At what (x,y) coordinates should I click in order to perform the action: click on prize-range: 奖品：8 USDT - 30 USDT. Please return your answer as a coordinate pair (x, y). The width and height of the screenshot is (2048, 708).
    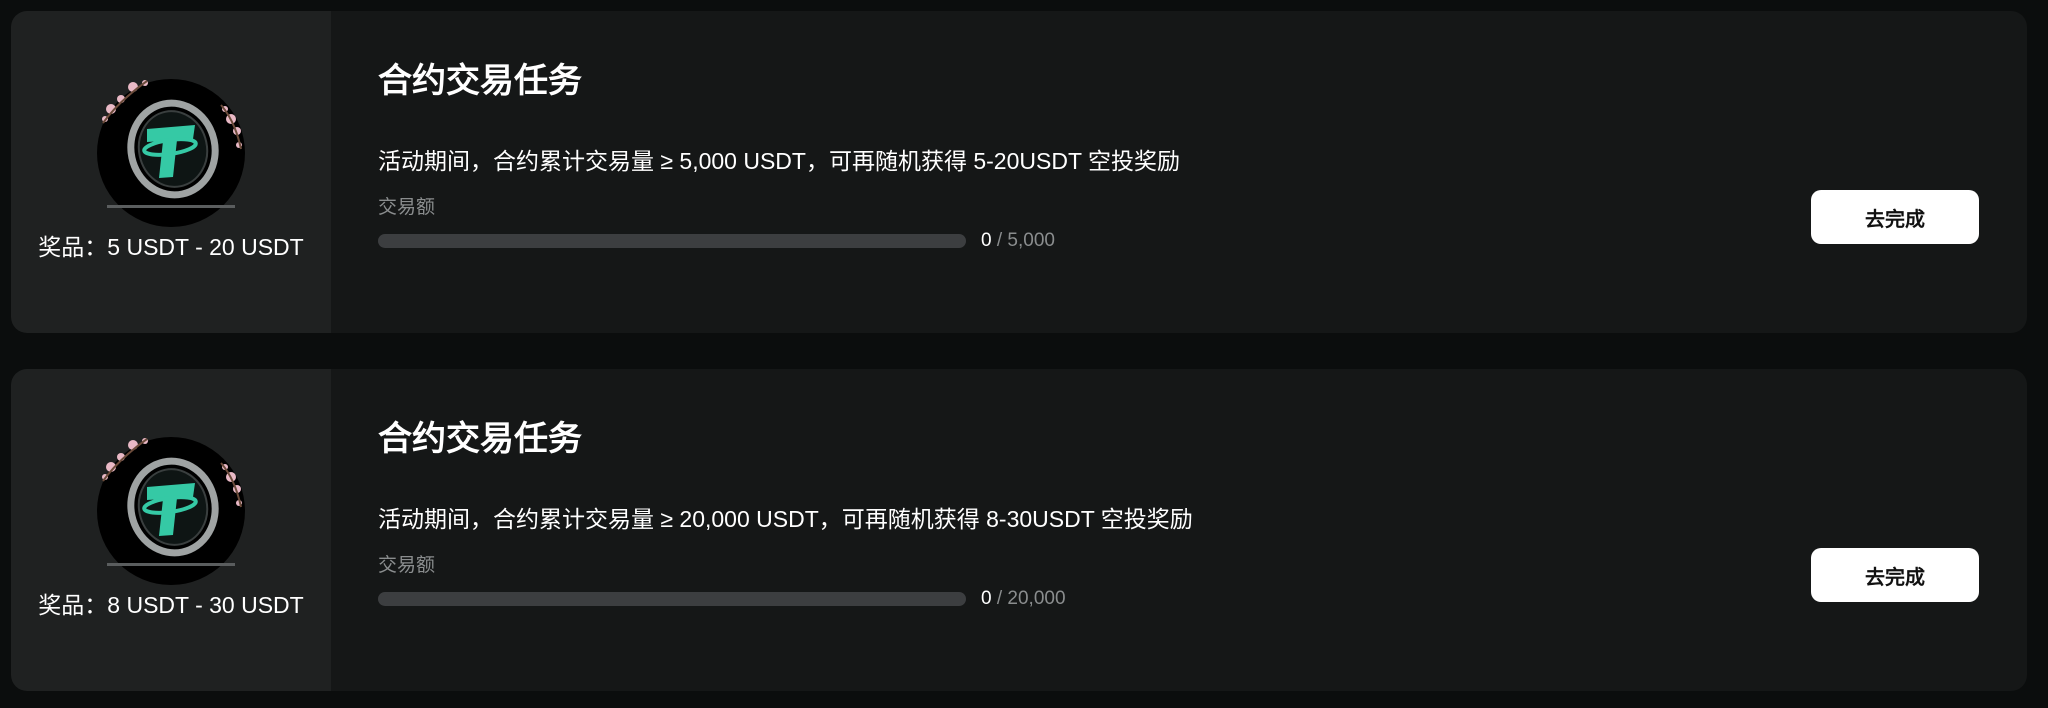
    Looking at the image, I should click on (171, 605).